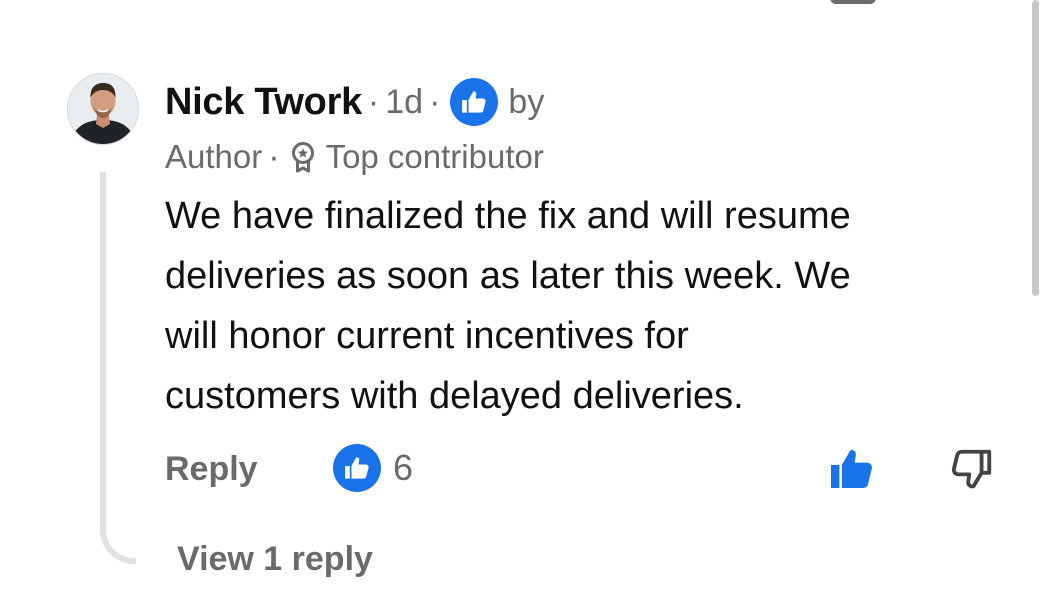  Describe the element at coordinates (403, 467) in the screenshot. I see `reaction-count: 6` at that location.